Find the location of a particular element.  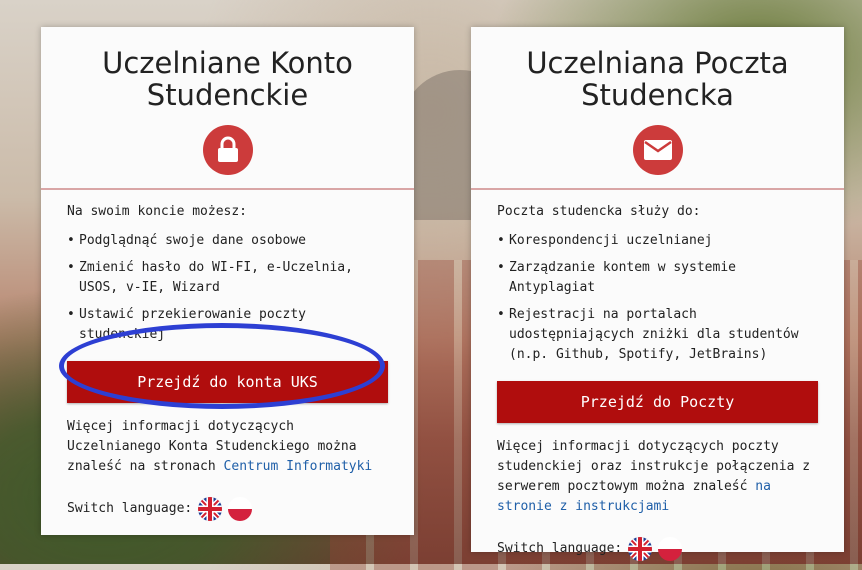

uks-card-title: Uczelniane Konto Studenckie is located at coordinates (227, 79).